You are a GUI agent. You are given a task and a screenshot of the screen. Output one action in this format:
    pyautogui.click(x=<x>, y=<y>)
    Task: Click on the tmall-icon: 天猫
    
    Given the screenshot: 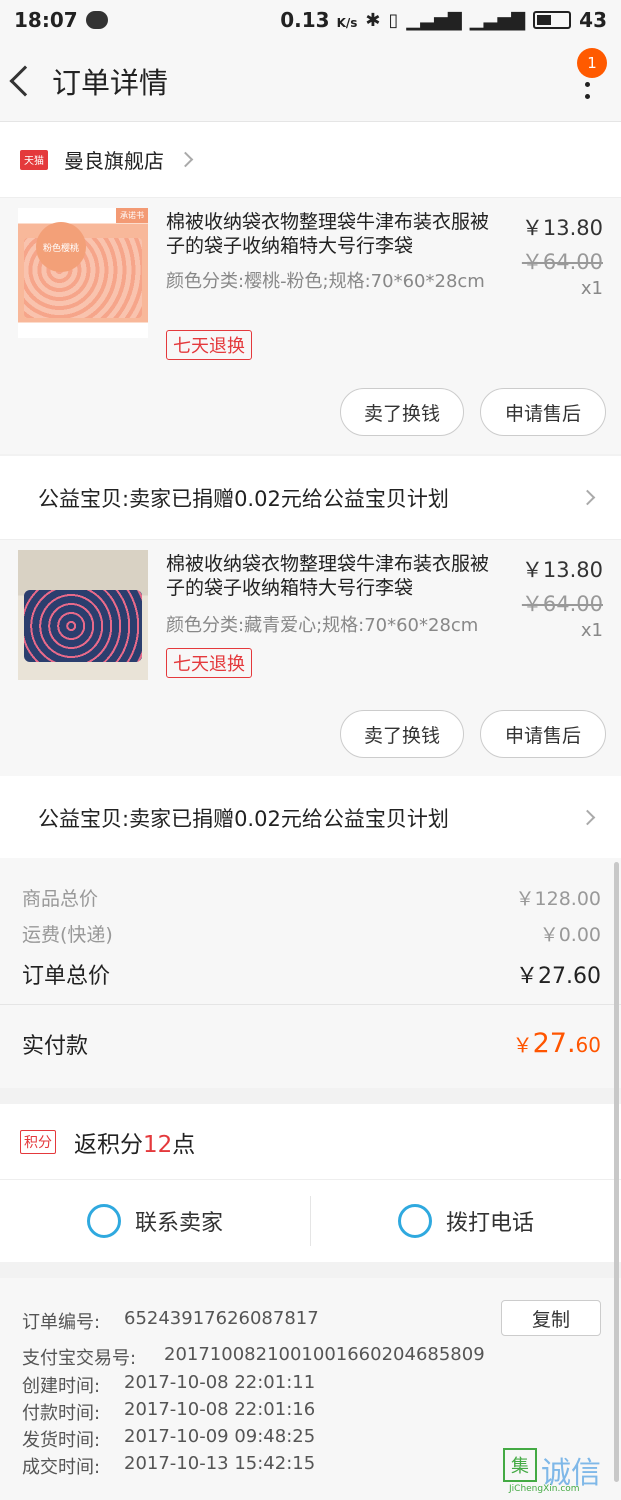 What is the action you would take?
    pyautogui.click(x=34, y=159)
    